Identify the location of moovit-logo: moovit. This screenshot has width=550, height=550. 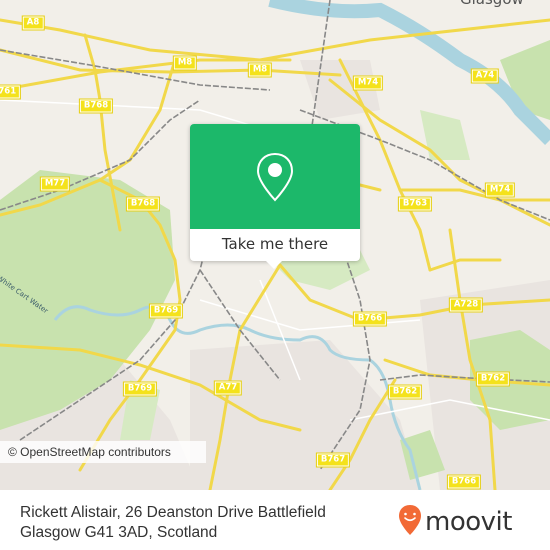
(455, 520).